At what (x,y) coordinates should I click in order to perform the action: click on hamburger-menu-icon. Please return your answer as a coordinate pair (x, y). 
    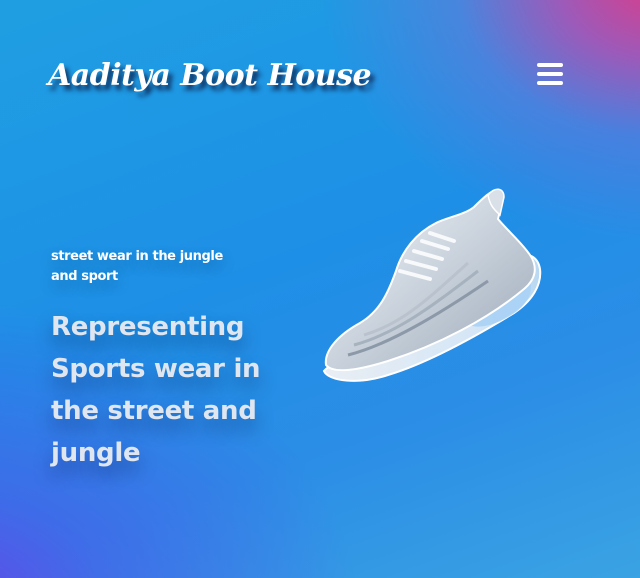
    Looking at the image, I should click on (550, 74).